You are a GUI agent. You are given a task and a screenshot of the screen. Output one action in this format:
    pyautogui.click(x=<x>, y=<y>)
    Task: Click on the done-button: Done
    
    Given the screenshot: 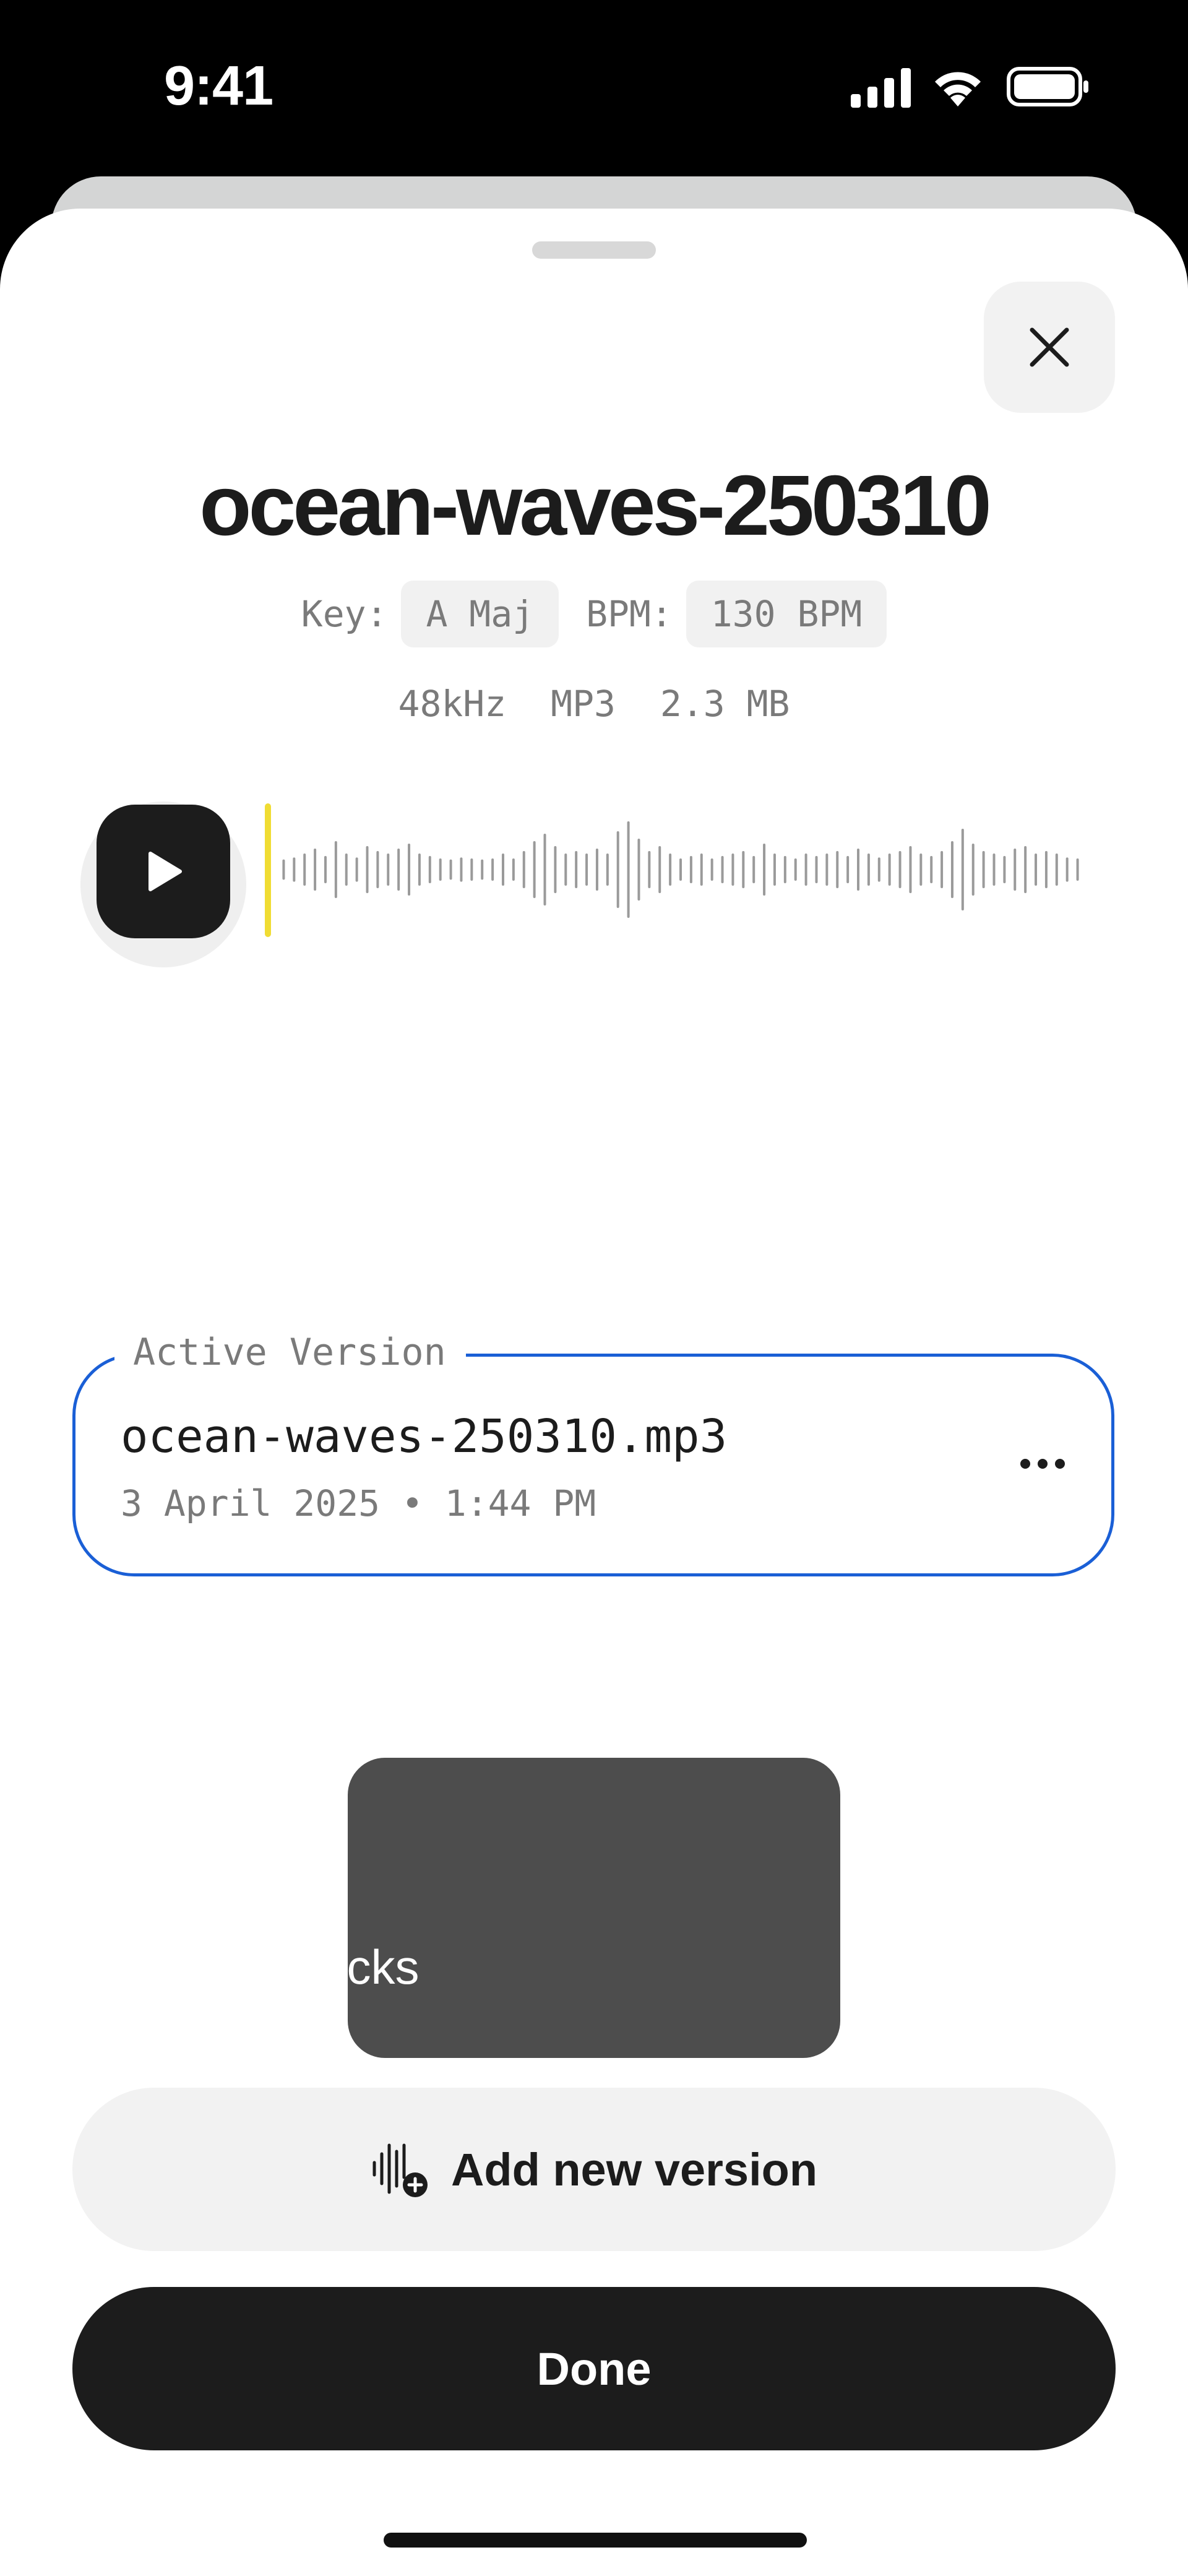 What is the action you would take?
    pyautogui.click(x=594, y=2368)
    